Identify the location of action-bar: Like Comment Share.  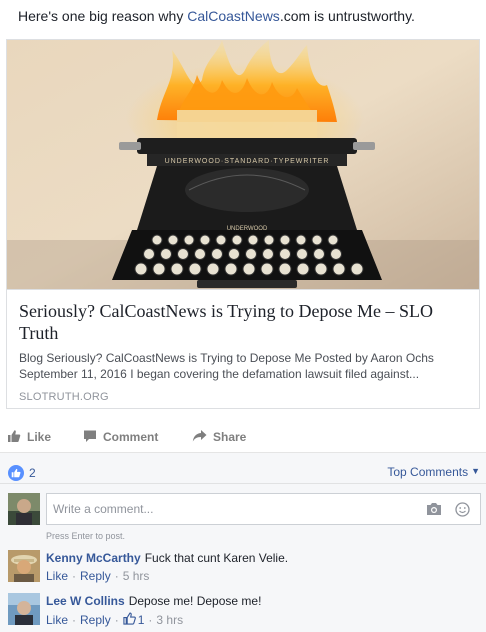
(243, 437).